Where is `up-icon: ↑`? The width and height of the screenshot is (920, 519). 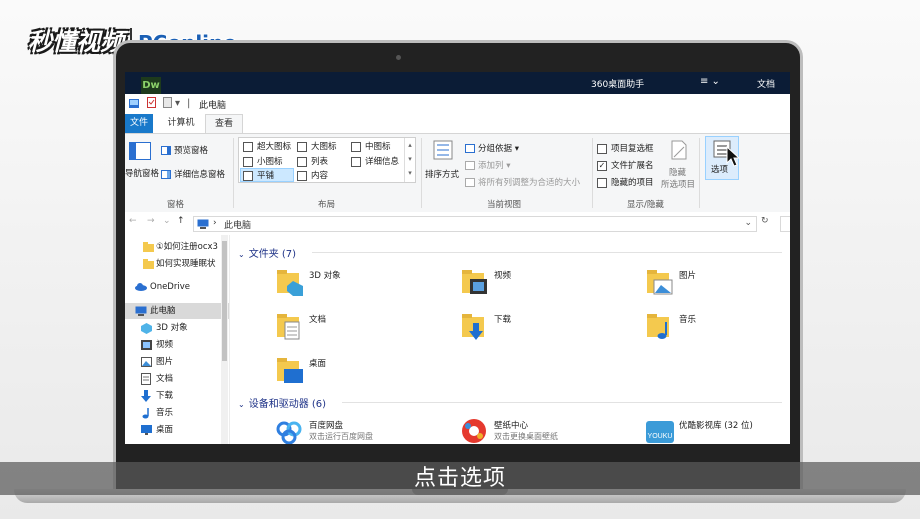
up-icon: ↑ is located at coordinates (181, 221).